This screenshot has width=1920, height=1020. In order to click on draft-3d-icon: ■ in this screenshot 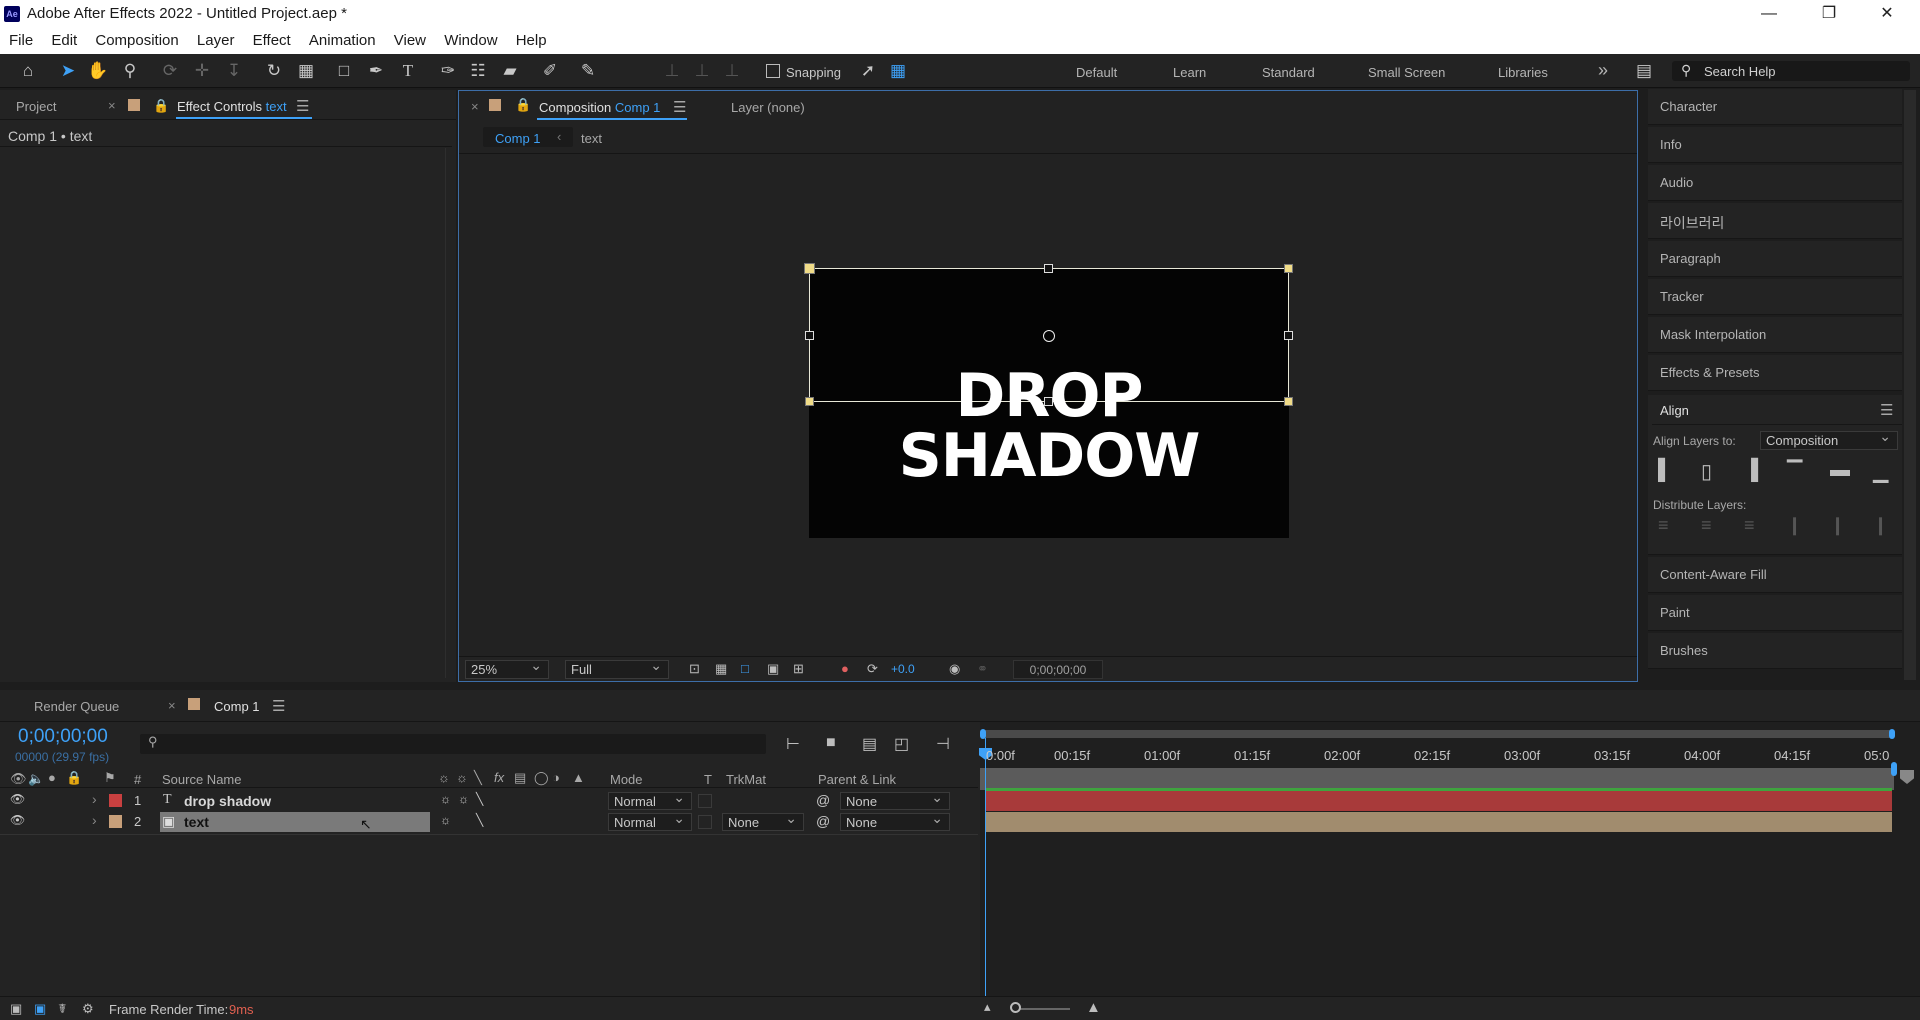, I will do `click(831, 743)`.